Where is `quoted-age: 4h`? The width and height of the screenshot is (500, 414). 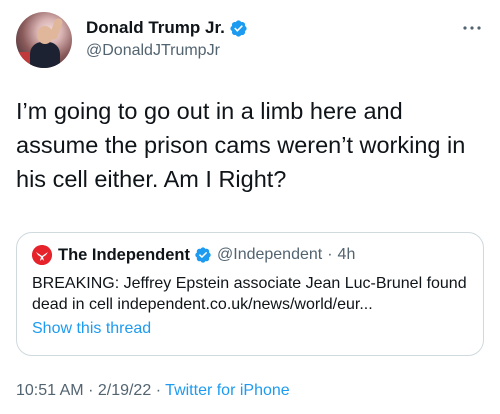 quoted-age: 4h is located at coordinates (346, 254).